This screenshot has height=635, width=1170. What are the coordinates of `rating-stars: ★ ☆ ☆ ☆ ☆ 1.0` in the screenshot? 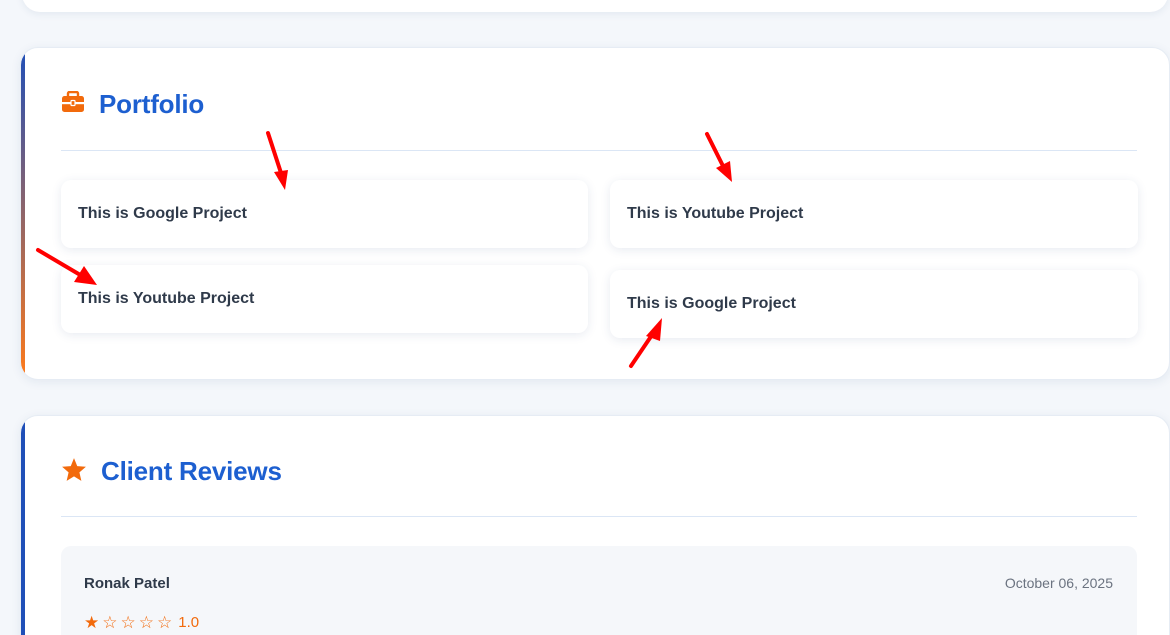 It's located at (141, 622).